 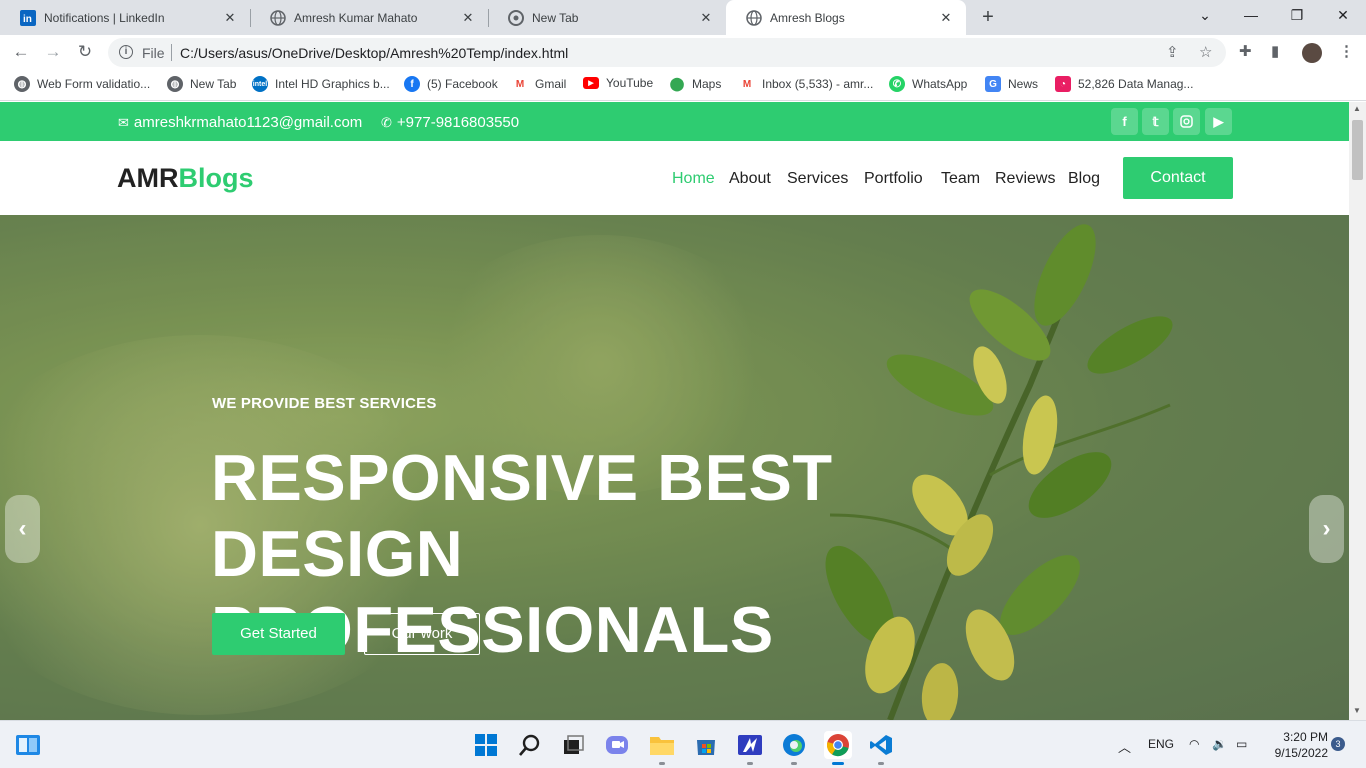 What do you see at coordinates (356, 17) in the screenshot?
I see `tab-title: Amresh Kumar Mahato` at bounding box center [356, 17].